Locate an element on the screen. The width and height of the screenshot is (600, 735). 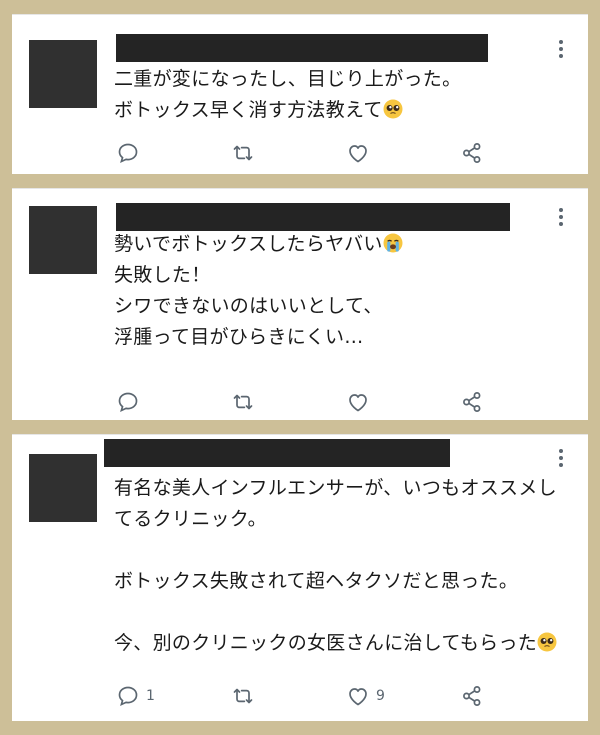
loudly-crying-face-emoji is located at coordinates (393, 243).